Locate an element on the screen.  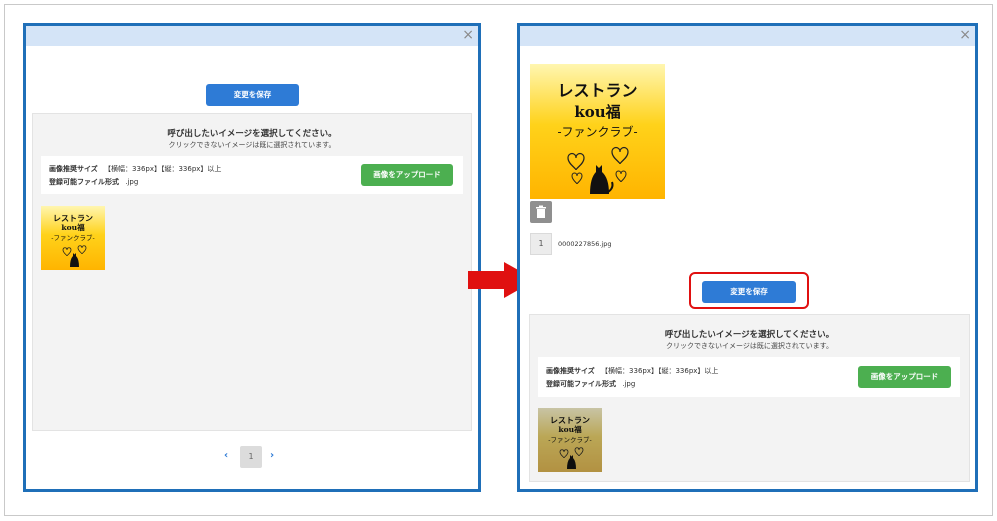
selected-image-preview: レストラン kou福 -ファンクラブ- is located at coordinates (597, 131).